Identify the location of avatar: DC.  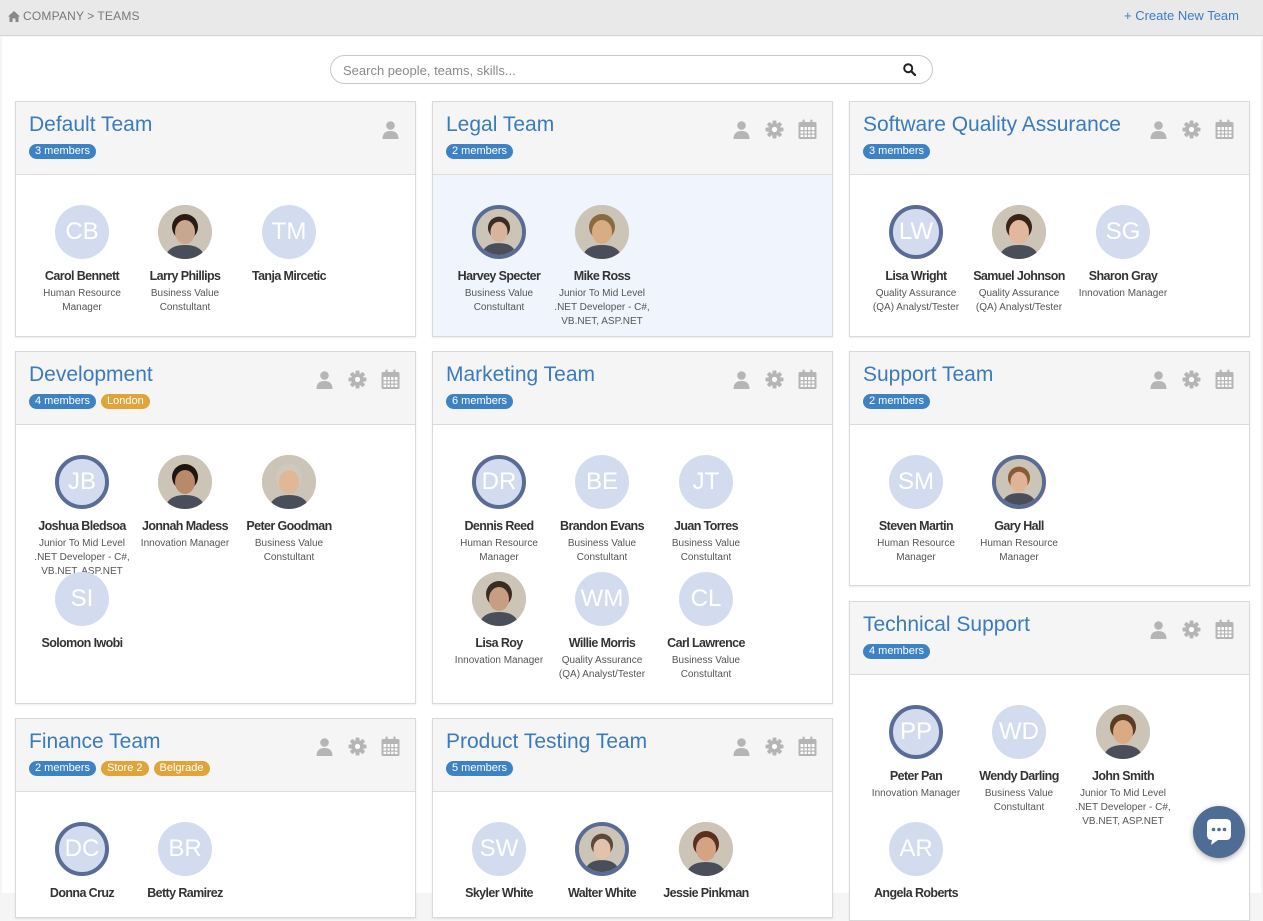
(82, 849).